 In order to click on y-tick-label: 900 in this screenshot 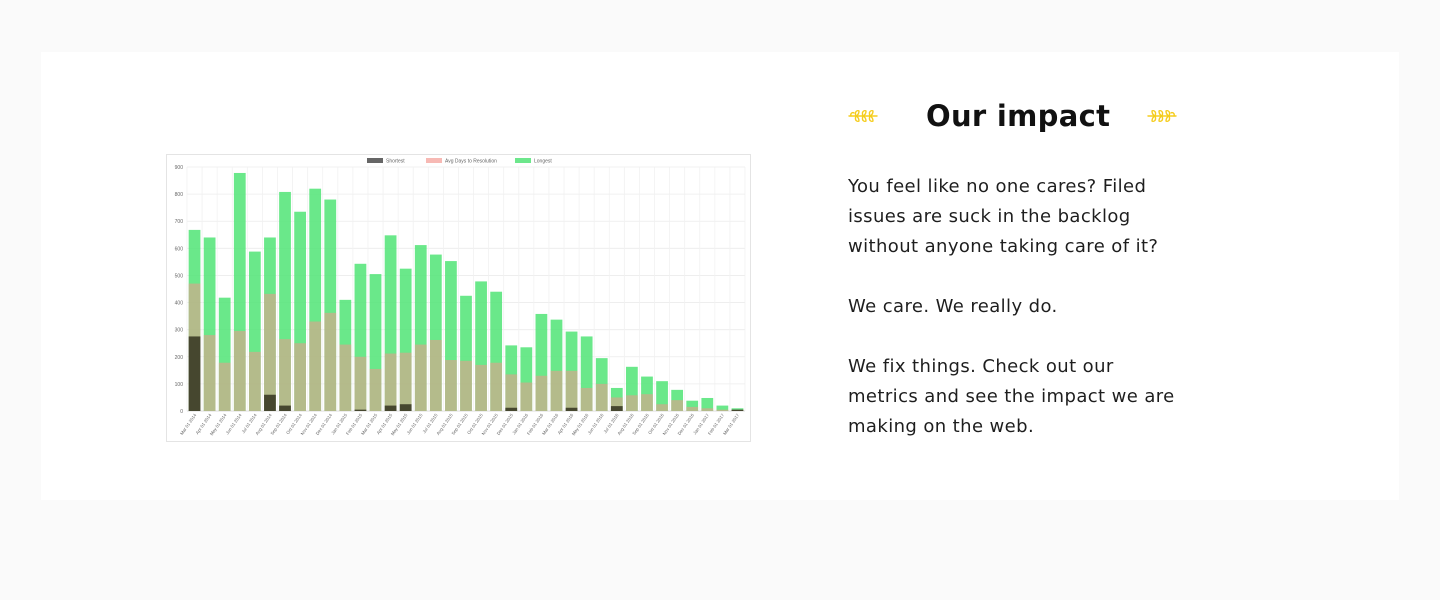, I will do `click(179, 168)`.